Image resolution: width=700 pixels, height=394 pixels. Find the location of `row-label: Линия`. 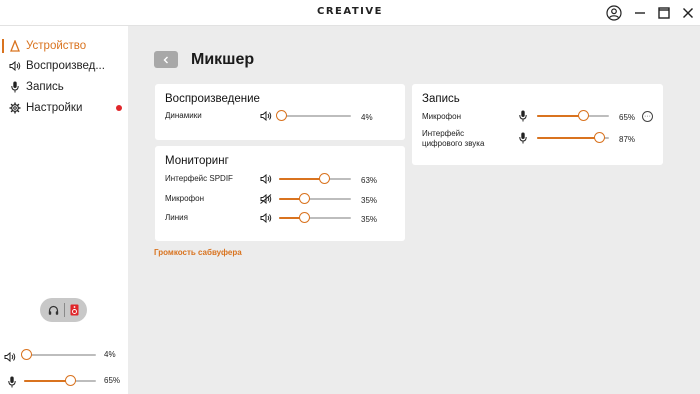

row-label: Линия is located at coordinates (176, 217).